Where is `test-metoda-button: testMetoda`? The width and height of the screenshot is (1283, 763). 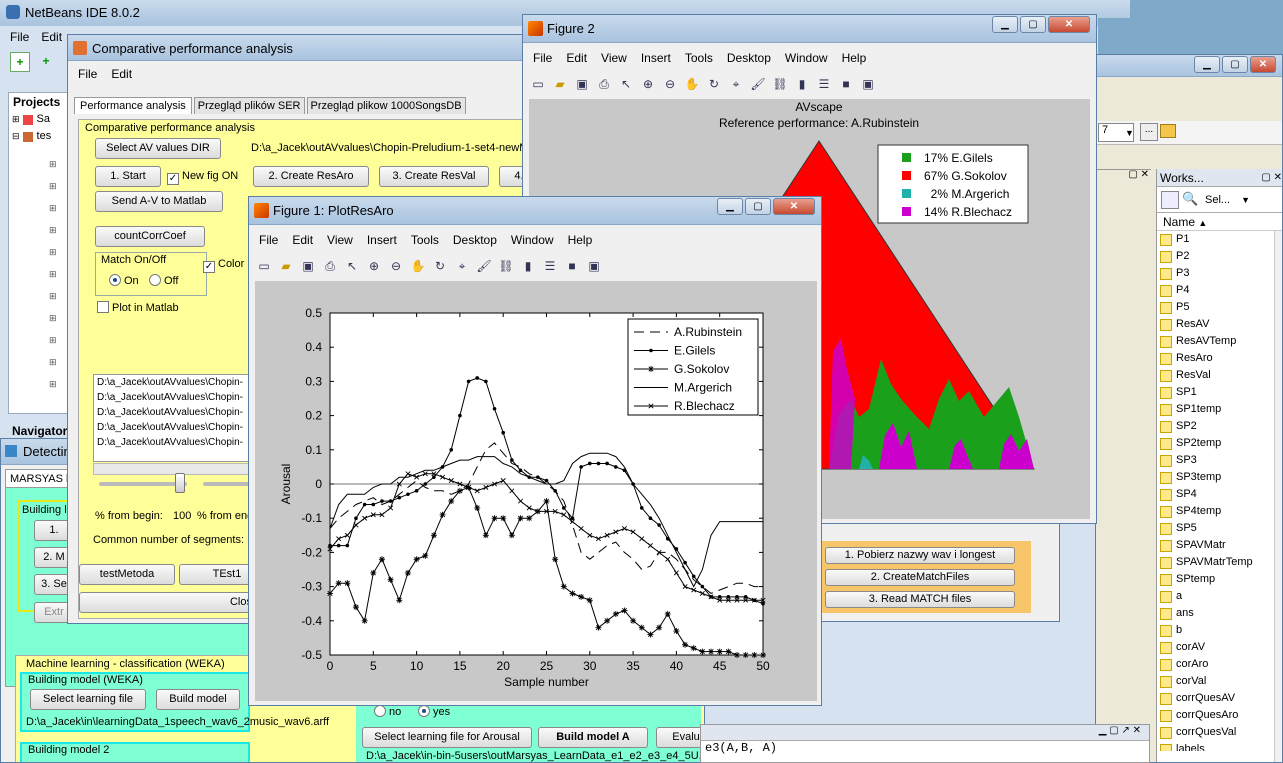 test-metoda-button: testMetoda is located at coordinates (127, 574).